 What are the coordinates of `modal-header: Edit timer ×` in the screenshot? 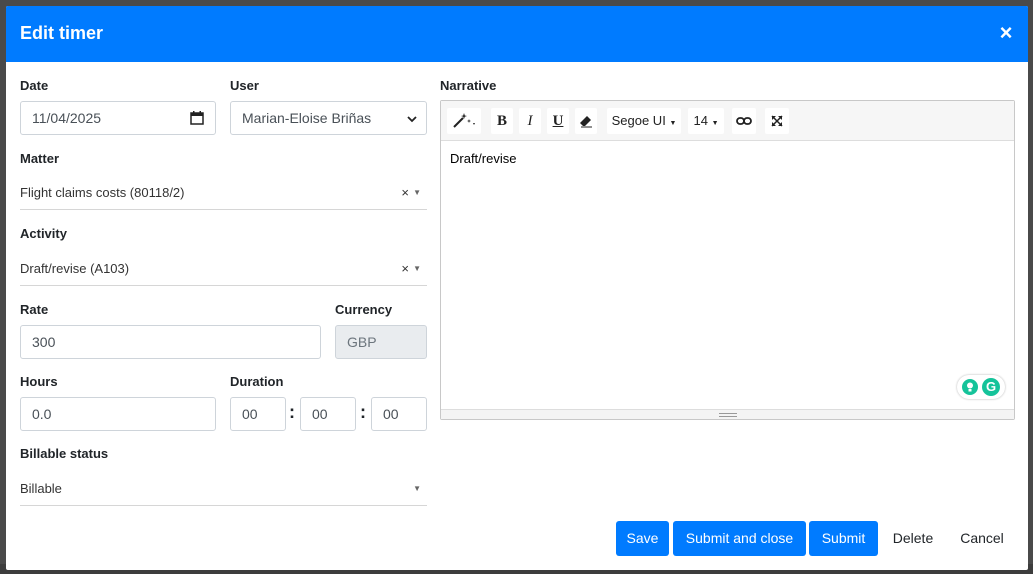 It's located at (517, 34).